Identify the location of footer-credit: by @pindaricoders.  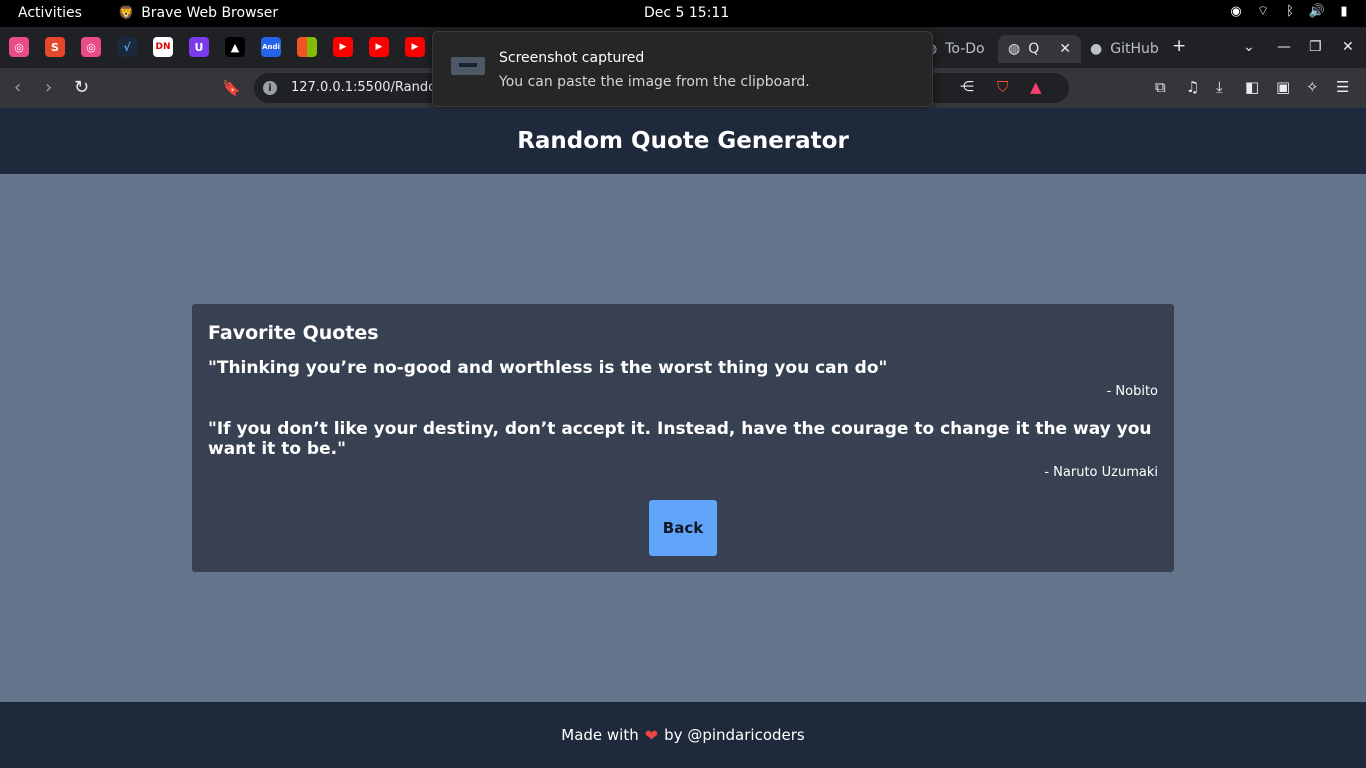
(734, 735).